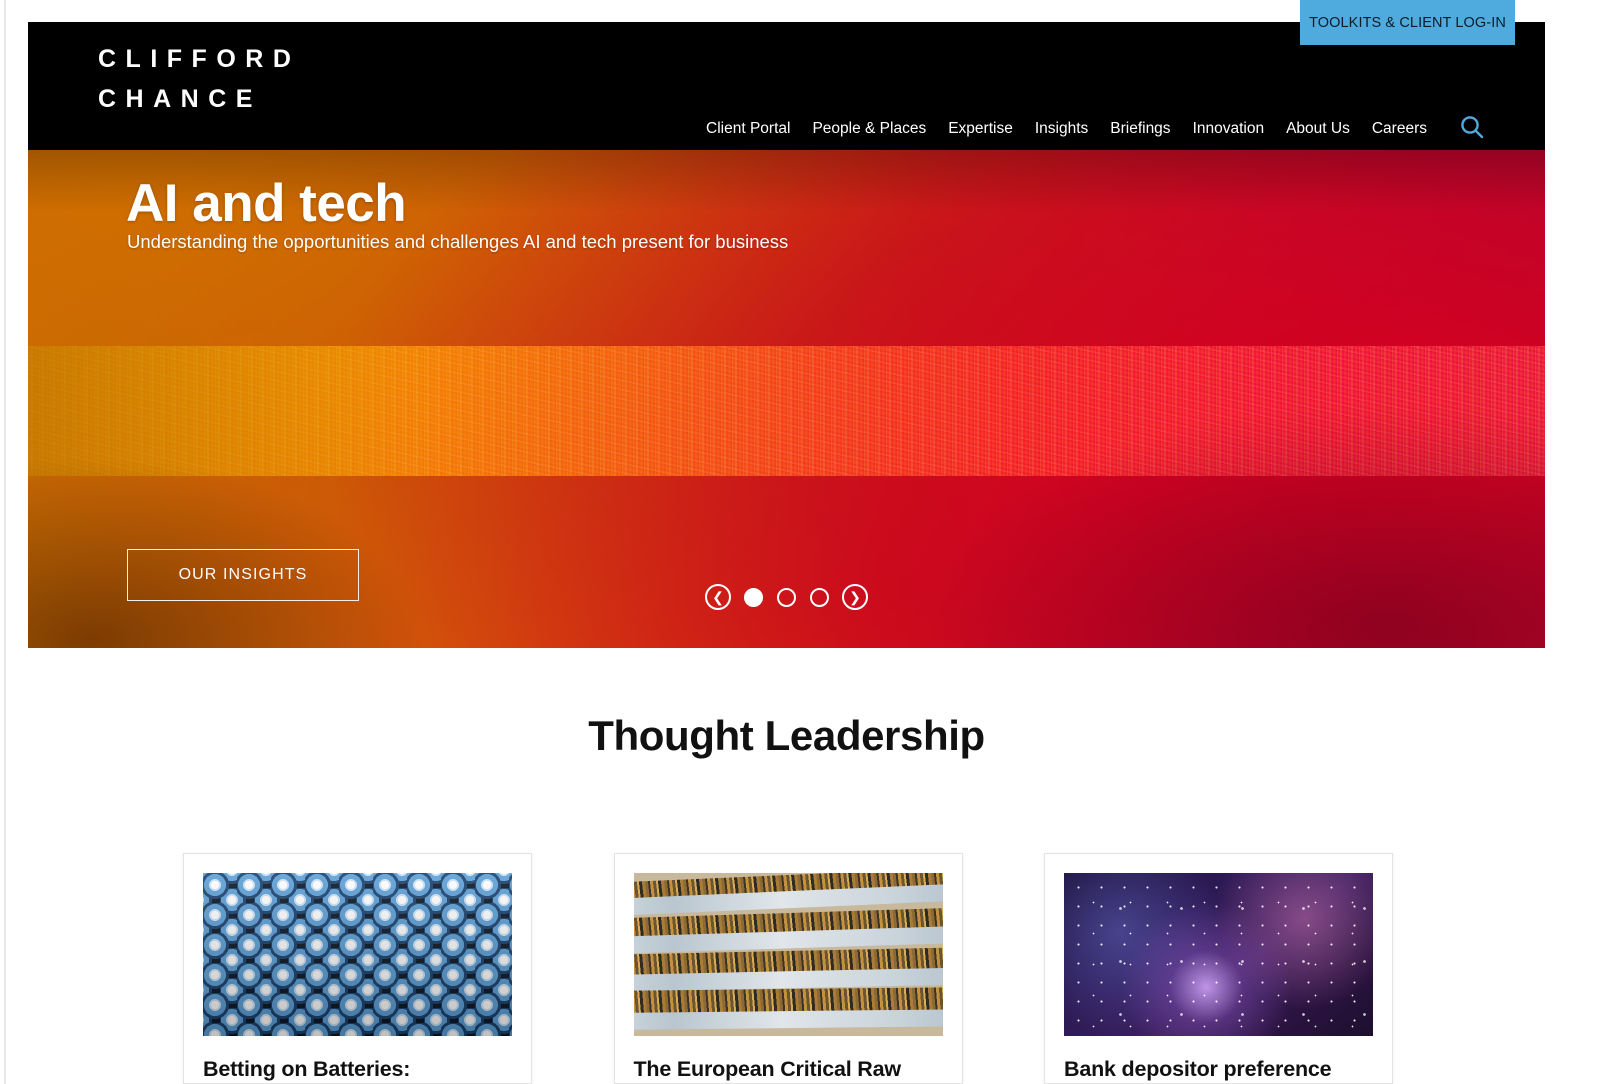  Describe the element at coordinates (869, 129) in the screenshot. I see `nav-item-people-and-places: People & Places` at that location.